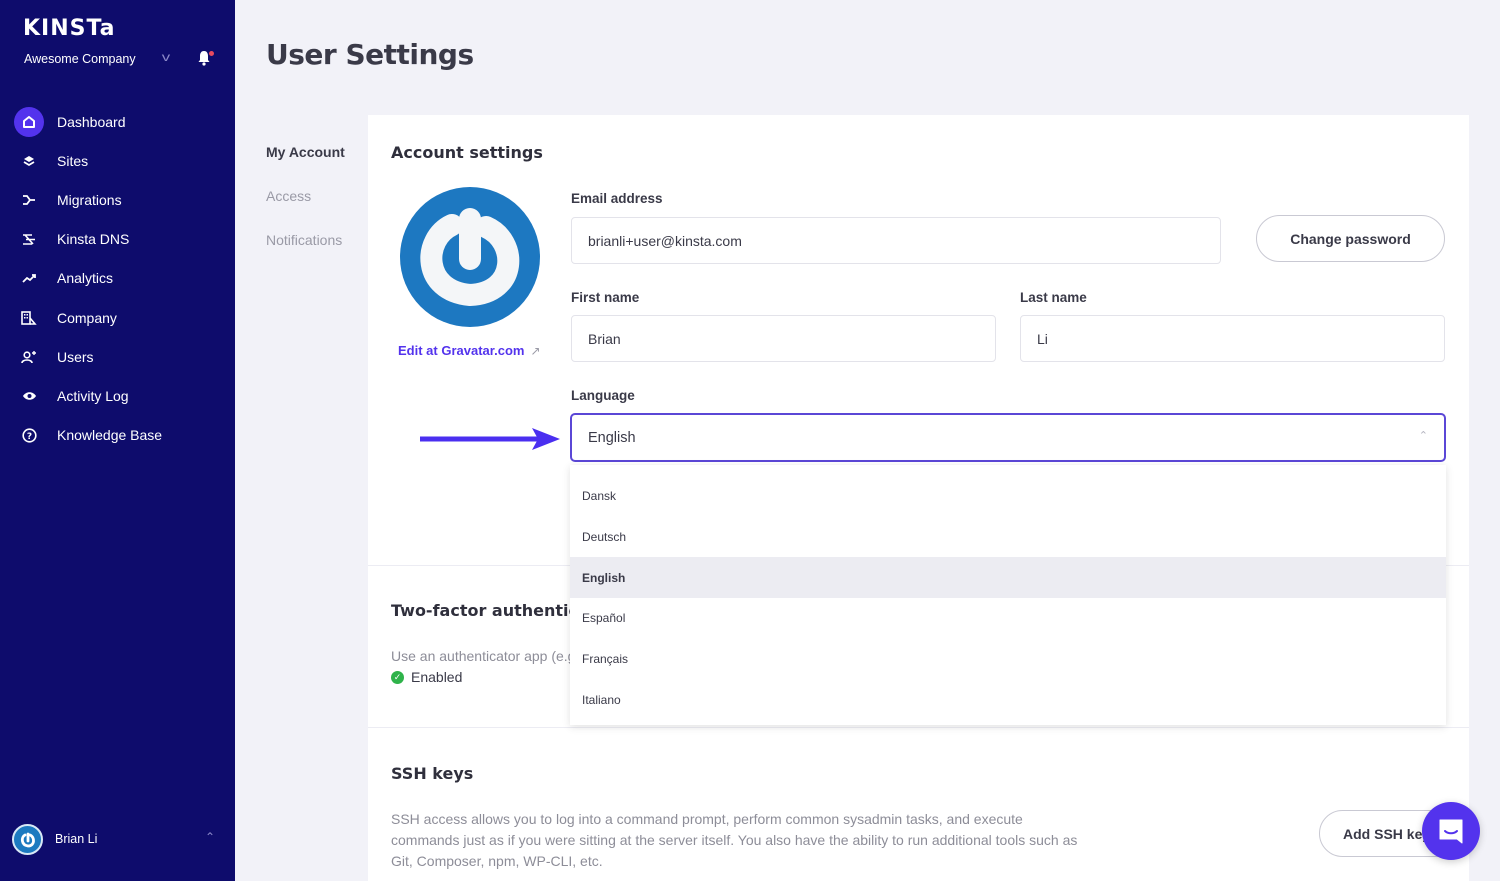 This screenshot has height=881, width=1500. What do you see at coordinates (467, 152) in the screenshot?
I see `account-settings-title: Account settings` at bounding box center [467, 152].